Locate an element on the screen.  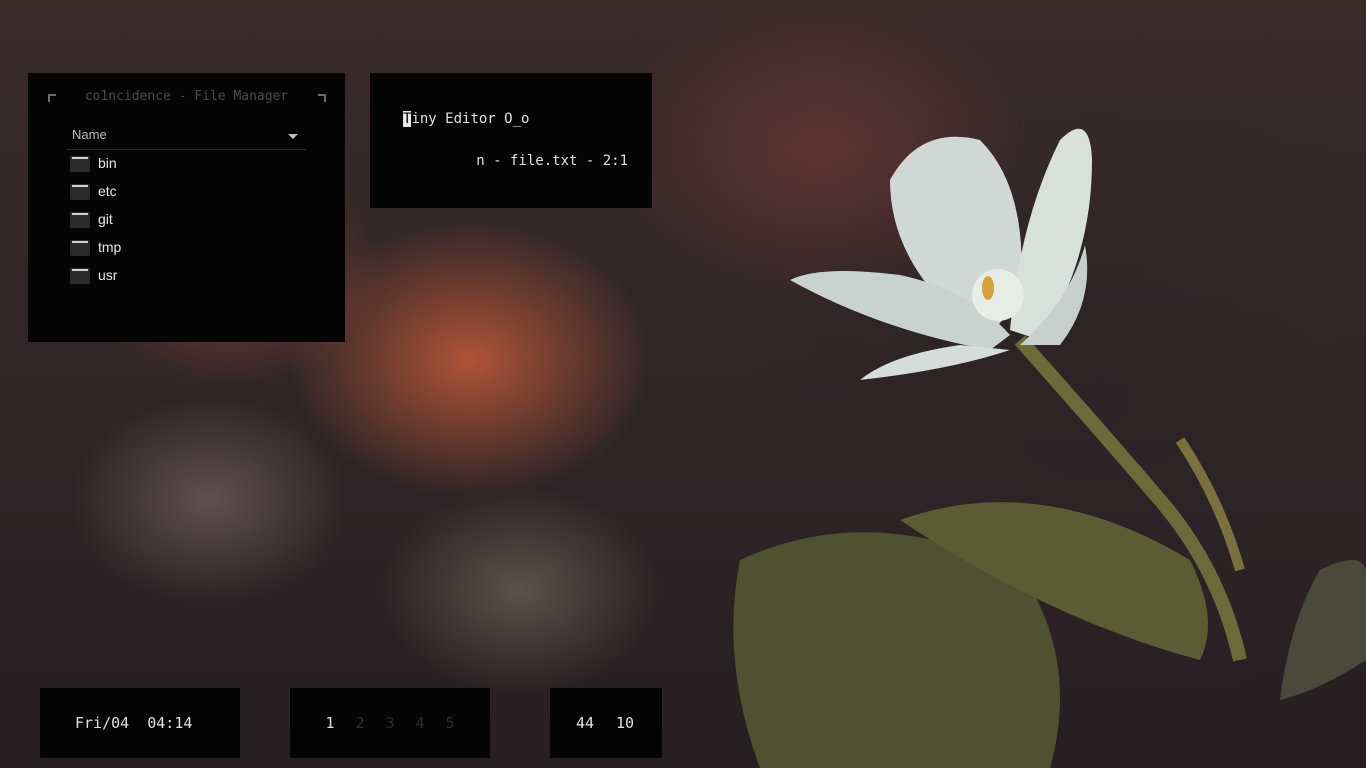
window-title: co1ncidence - File Manager is located at coordinates (186, 96).